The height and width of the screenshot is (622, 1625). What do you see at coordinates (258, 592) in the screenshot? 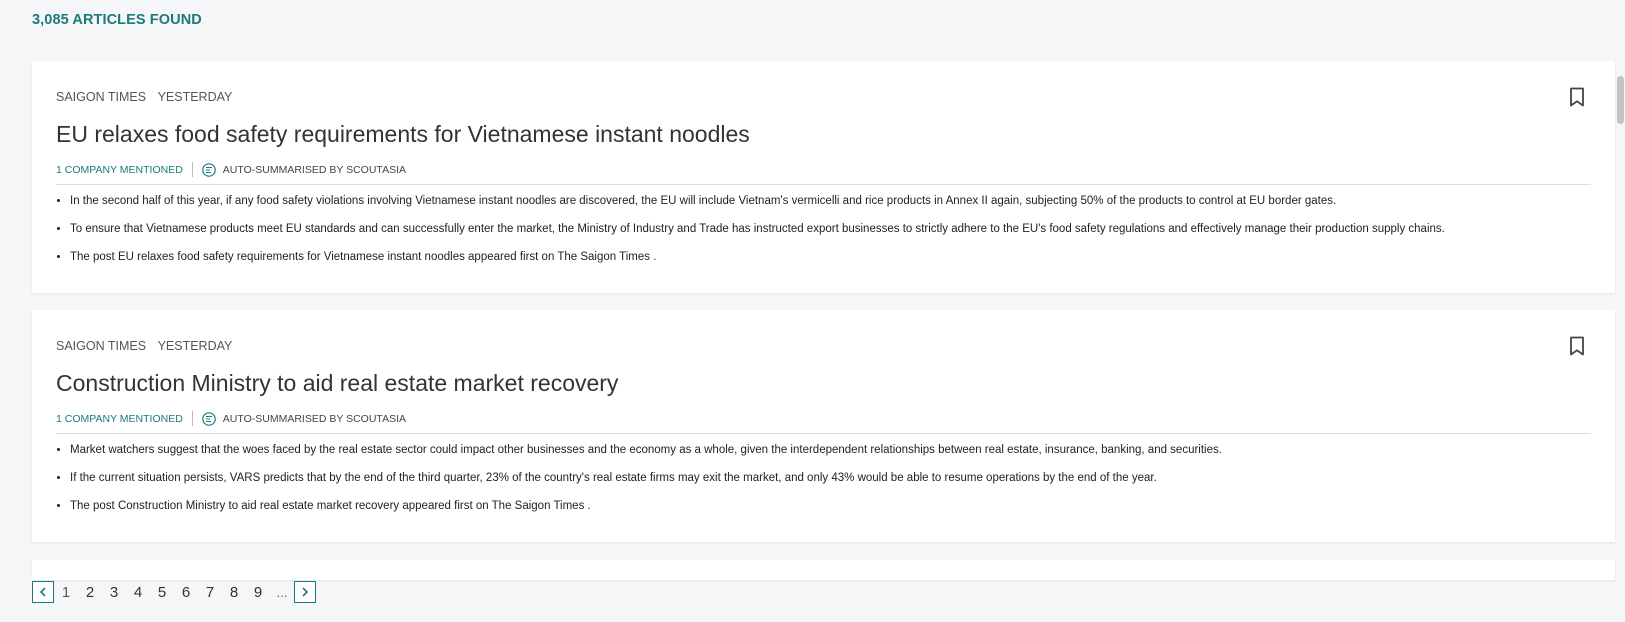
I see `page-link-9: 9` at bounding box center [258, 592].